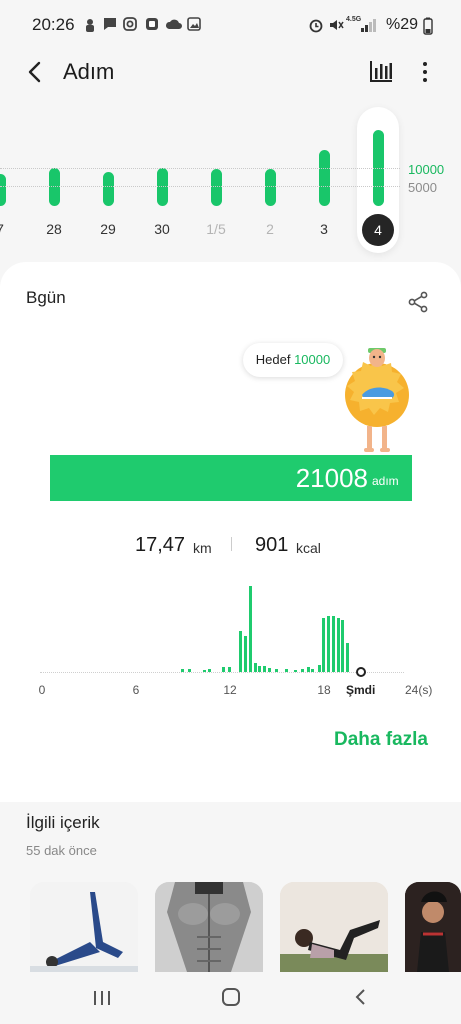 Image resolution: width=461 pixels, height=1024 pixels. I want to click on steps-unit: adım, so click(385, 481).